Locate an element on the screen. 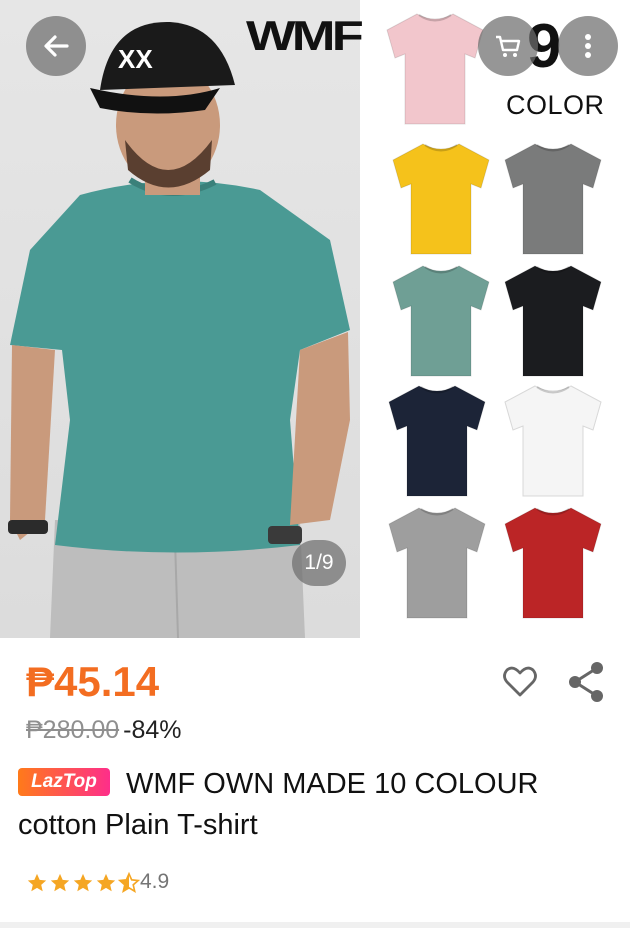  share-button is located at coordinates (586, 684).